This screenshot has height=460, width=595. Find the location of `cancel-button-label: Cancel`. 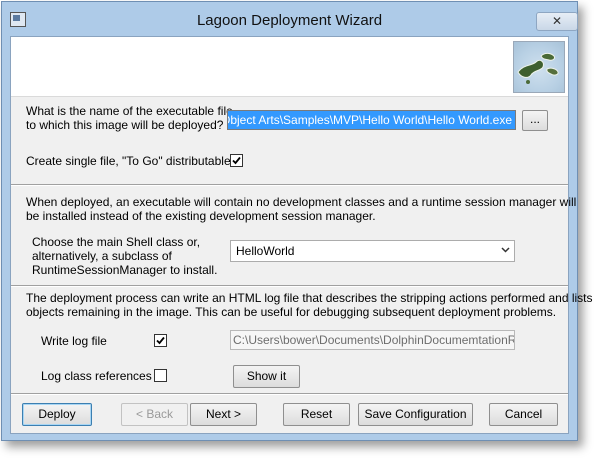

cancel-button-label: Cancel is located at coordinates (523, 414).